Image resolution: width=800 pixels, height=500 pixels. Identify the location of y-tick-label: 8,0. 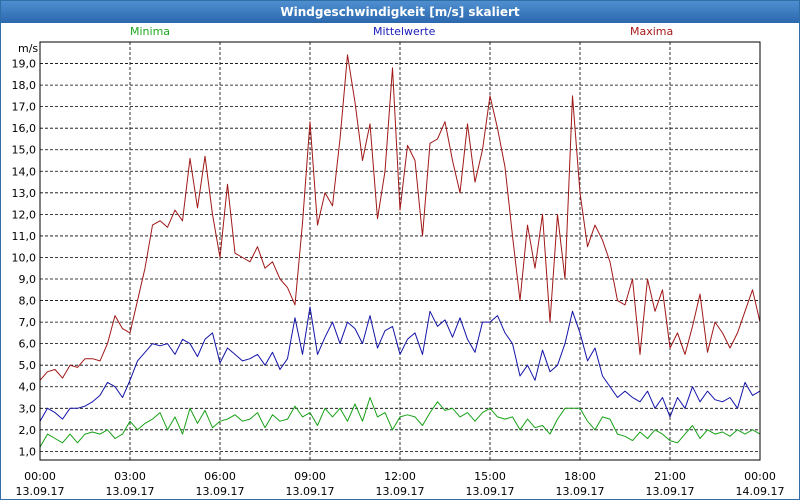
(28, 301).